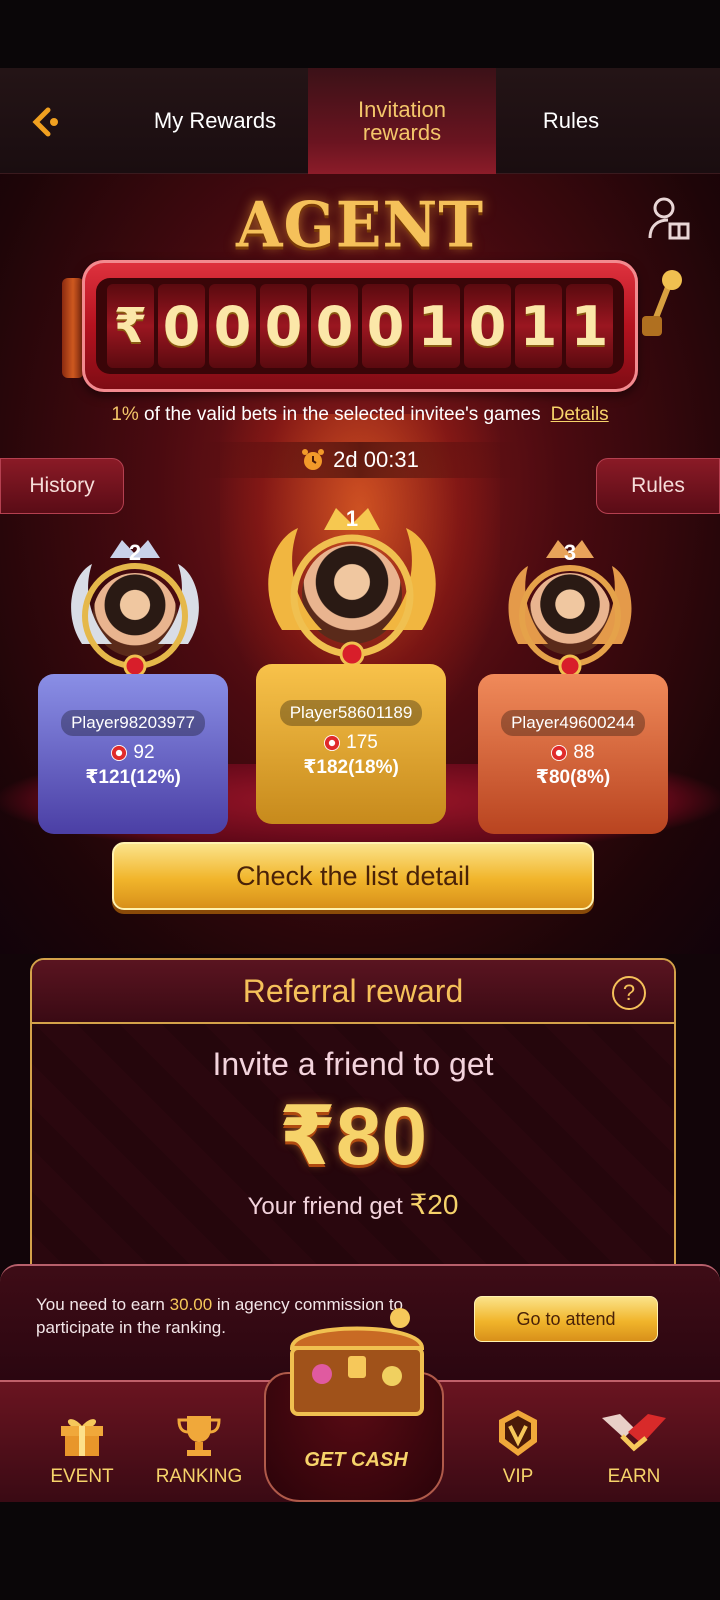  What do you see at coordinates (580, 414) in the screenshot?
I see `details-link: Details` at bounding box center [580, 414].